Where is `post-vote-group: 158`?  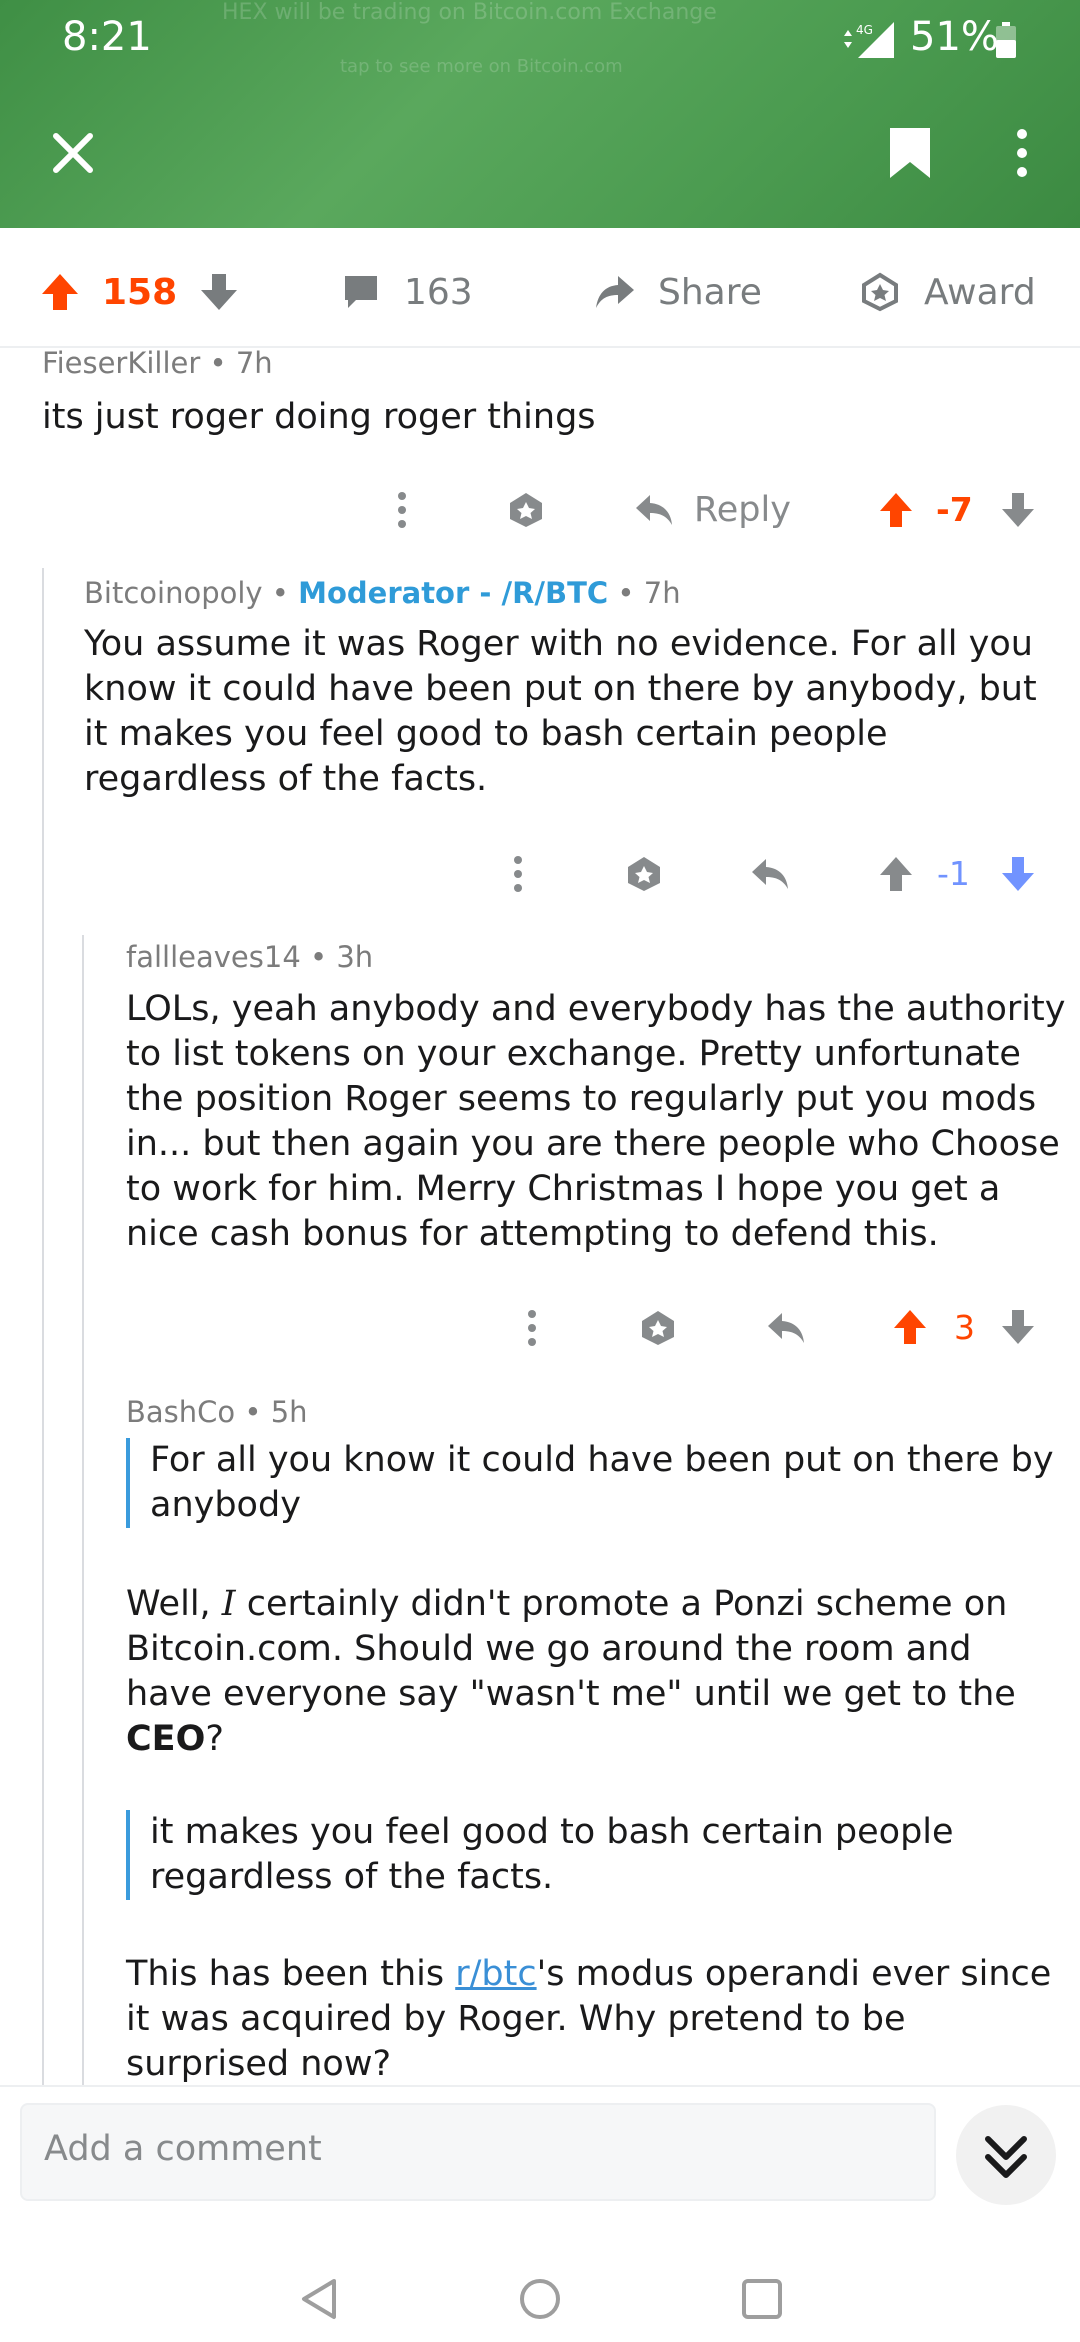 post-vote-group: 158 is located at coordinates (139, 292).